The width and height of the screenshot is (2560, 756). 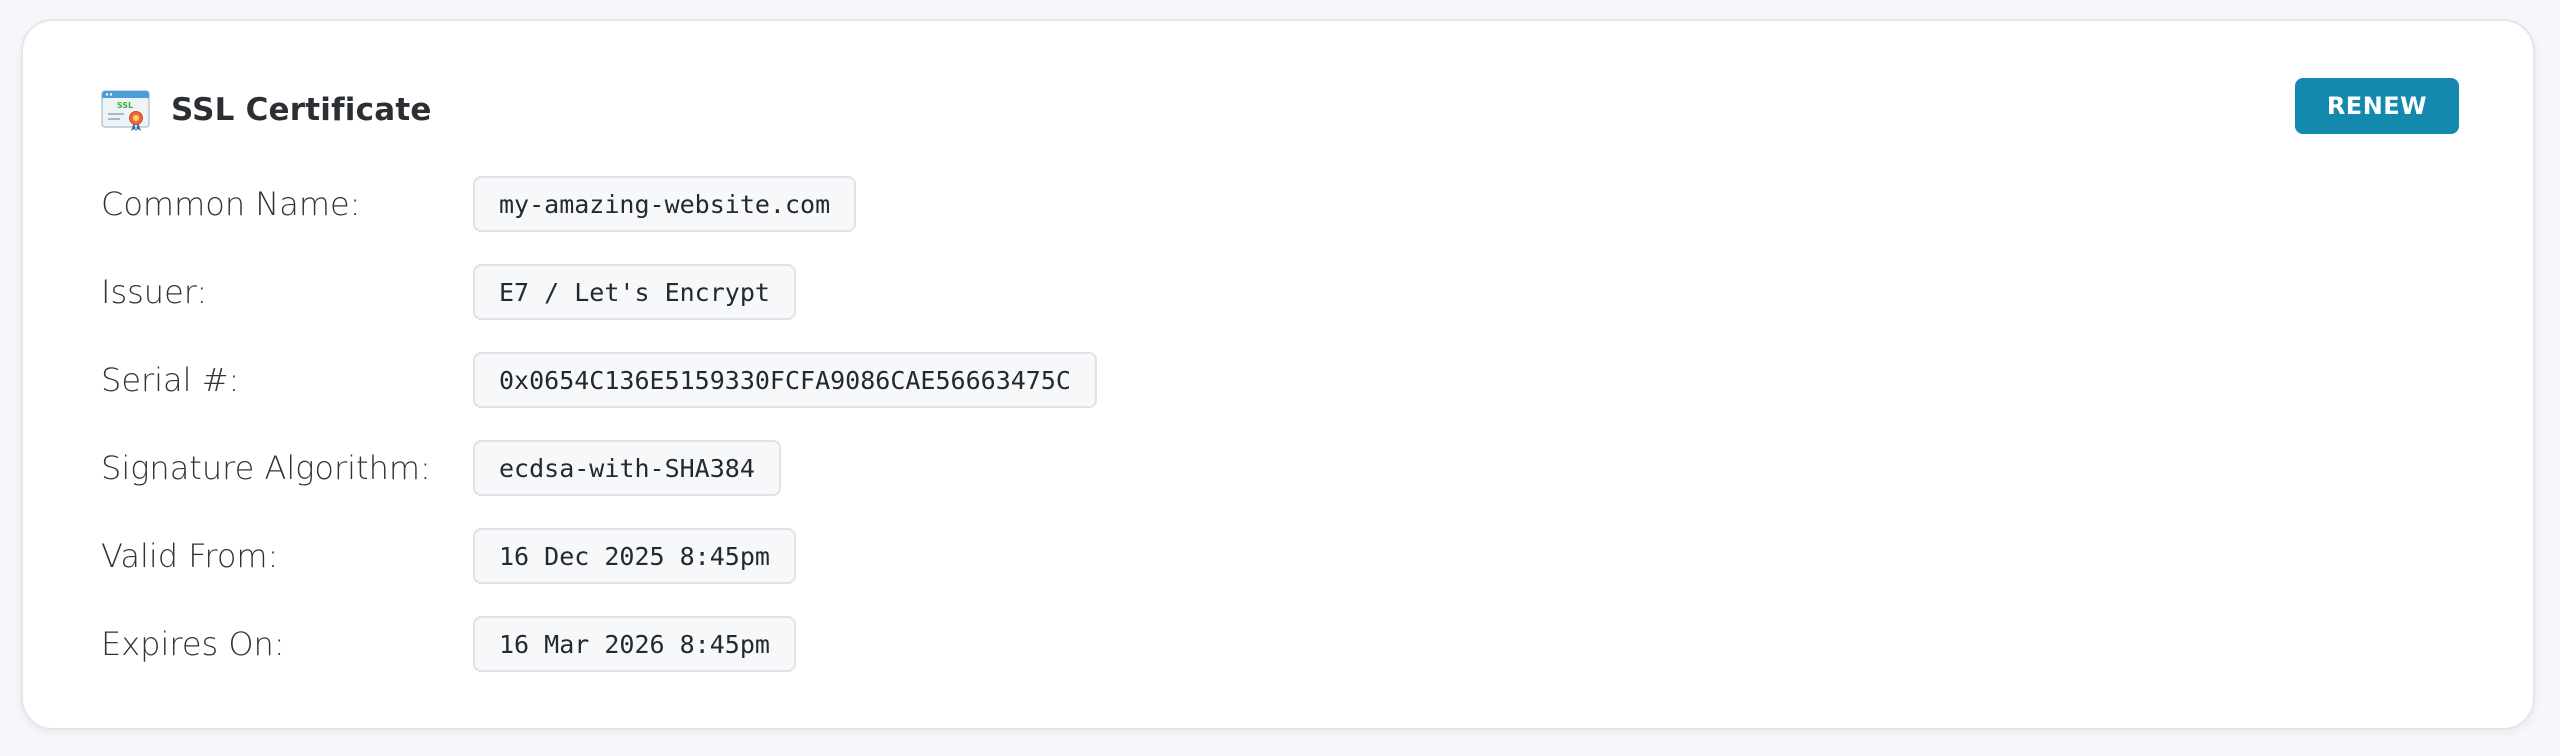 I want to click on expires-on-label: Expires On:, so click(x=193, y=644).